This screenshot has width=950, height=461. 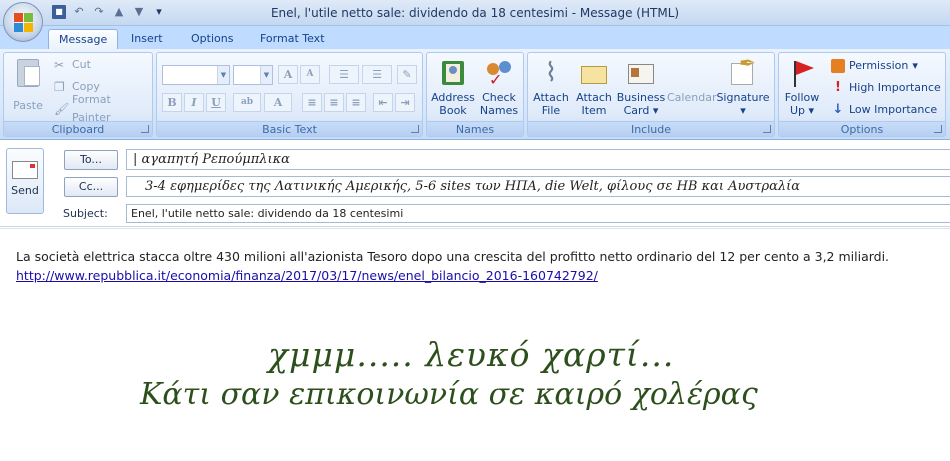 What do you see at coordinates (475, 128) in the screenshot?
I see `names-group-label: Names` at bounding box center [475, 128].